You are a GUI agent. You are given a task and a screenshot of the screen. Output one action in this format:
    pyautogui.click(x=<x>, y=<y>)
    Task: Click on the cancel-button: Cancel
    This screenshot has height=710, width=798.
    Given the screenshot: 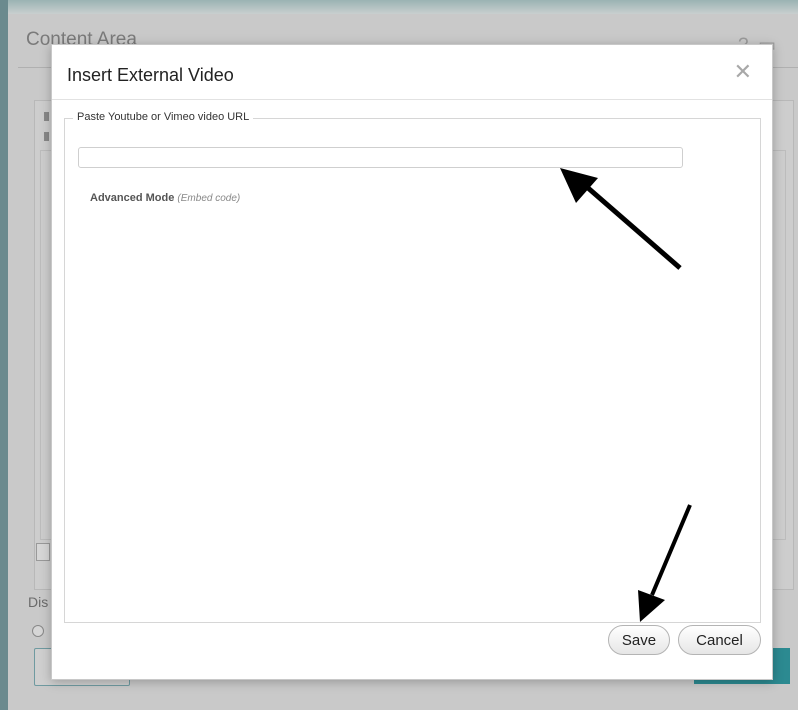 What is the action you would take?
    pyautogui.click(x=719, y=640)
    